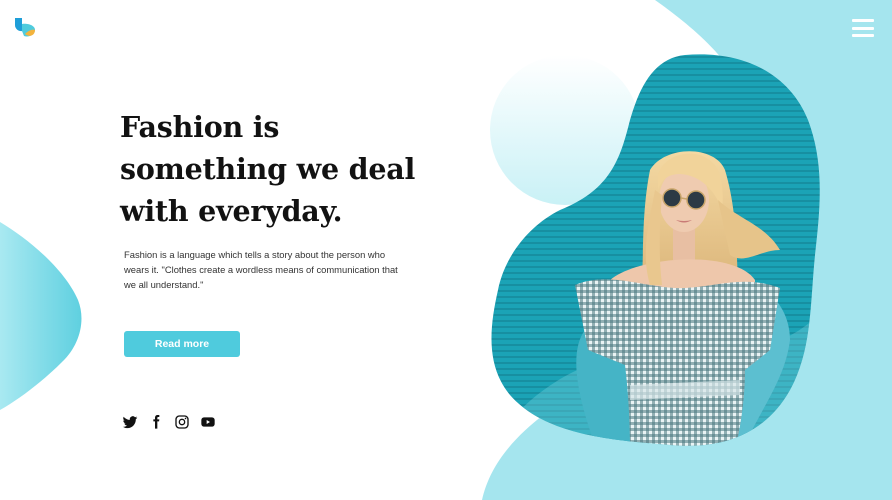 The height and width of the screenshot is (500, 892). Describe the element at coordinates (182, 344) in the screenshot. I see `read-more-button: Read more` at that location.